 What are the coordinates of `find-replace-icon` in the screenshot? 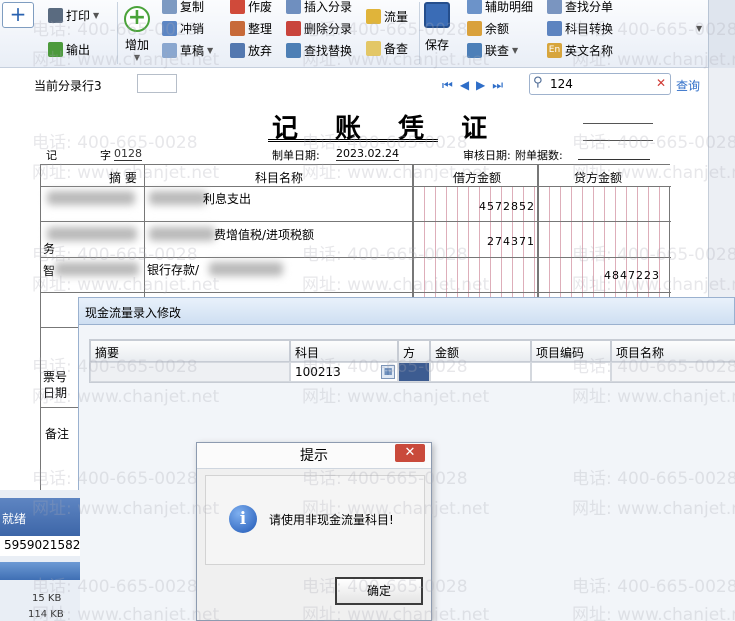 It's located at (293, 50).